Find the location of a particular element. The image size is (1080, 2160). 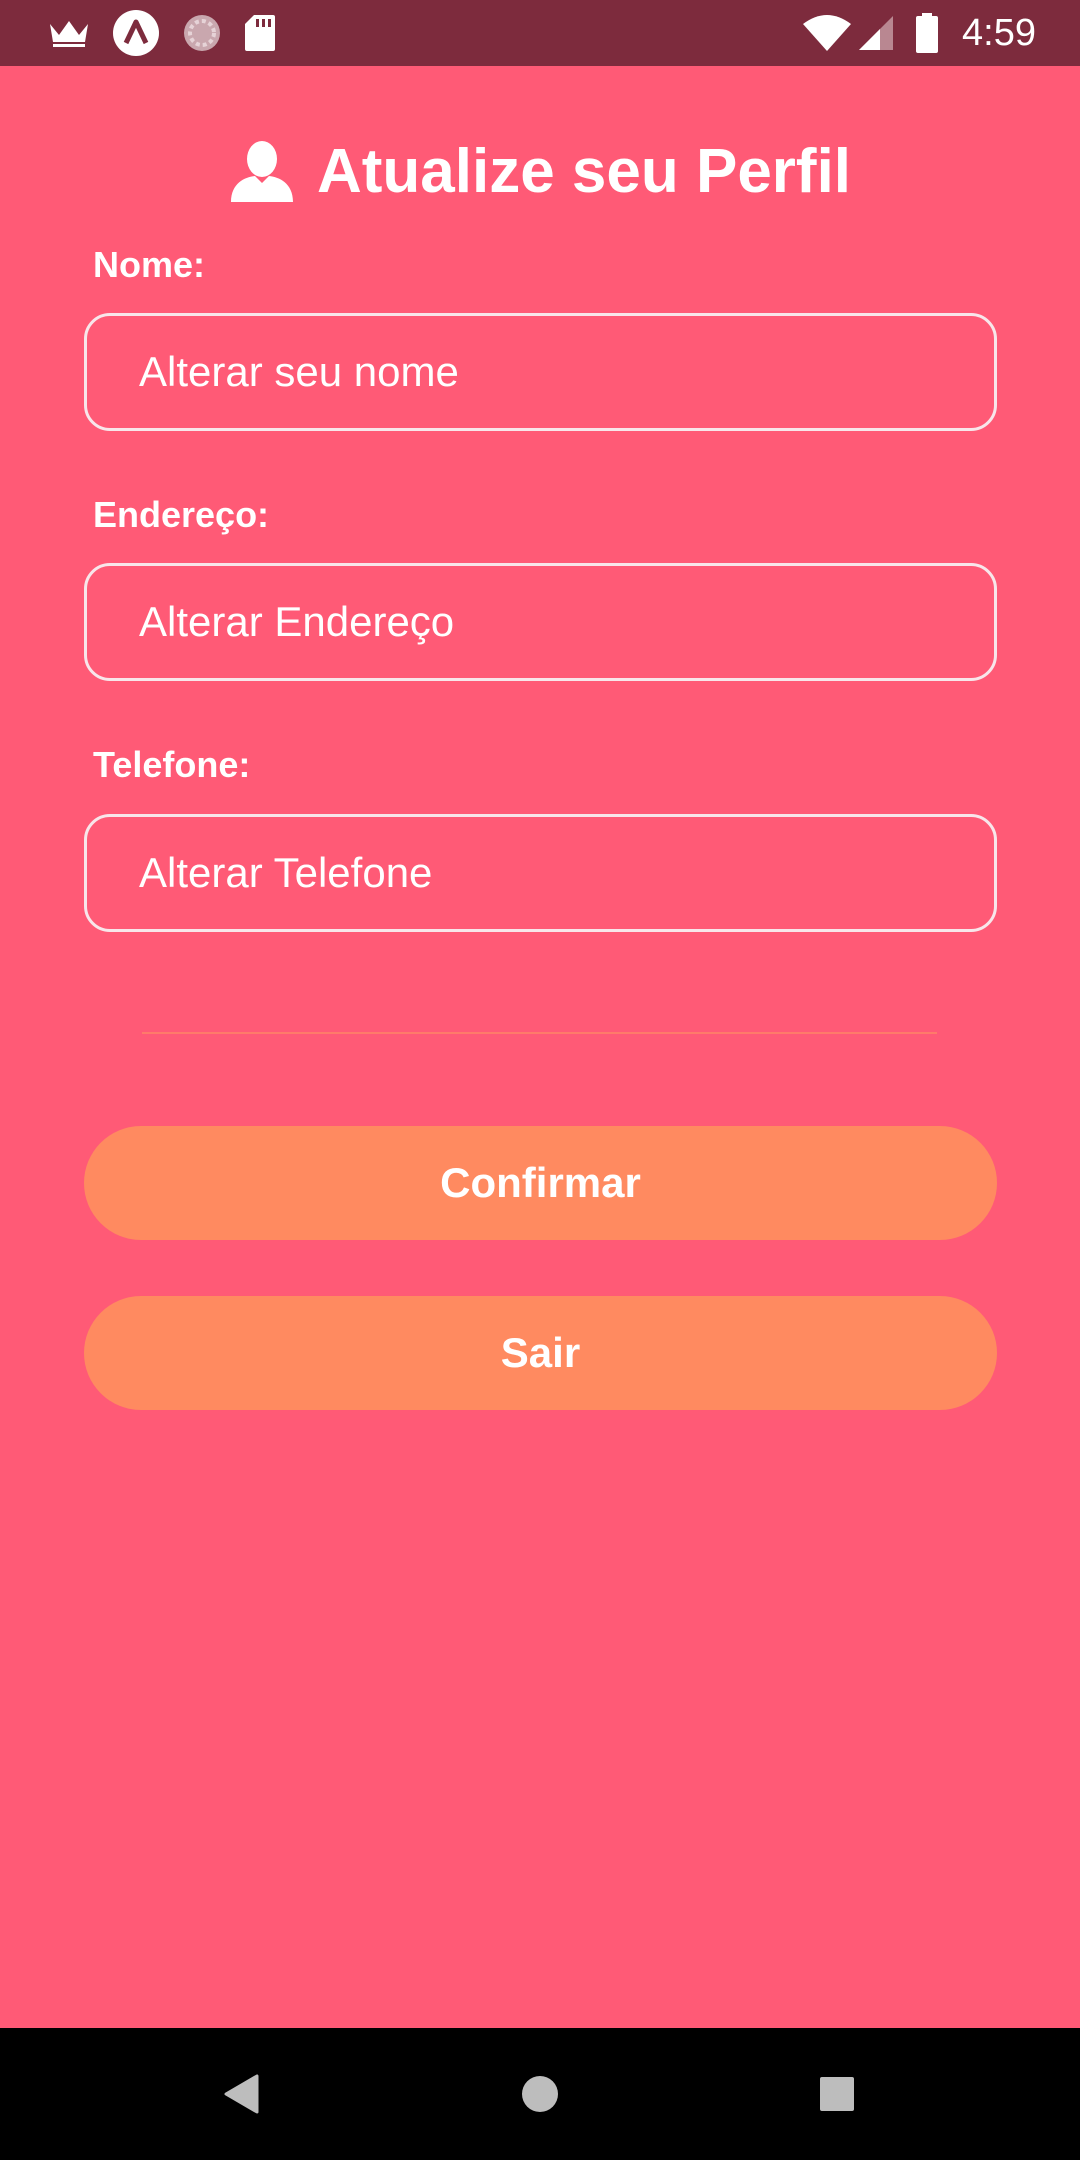

address-label: Endereço: is located at coordinates (181, 514).